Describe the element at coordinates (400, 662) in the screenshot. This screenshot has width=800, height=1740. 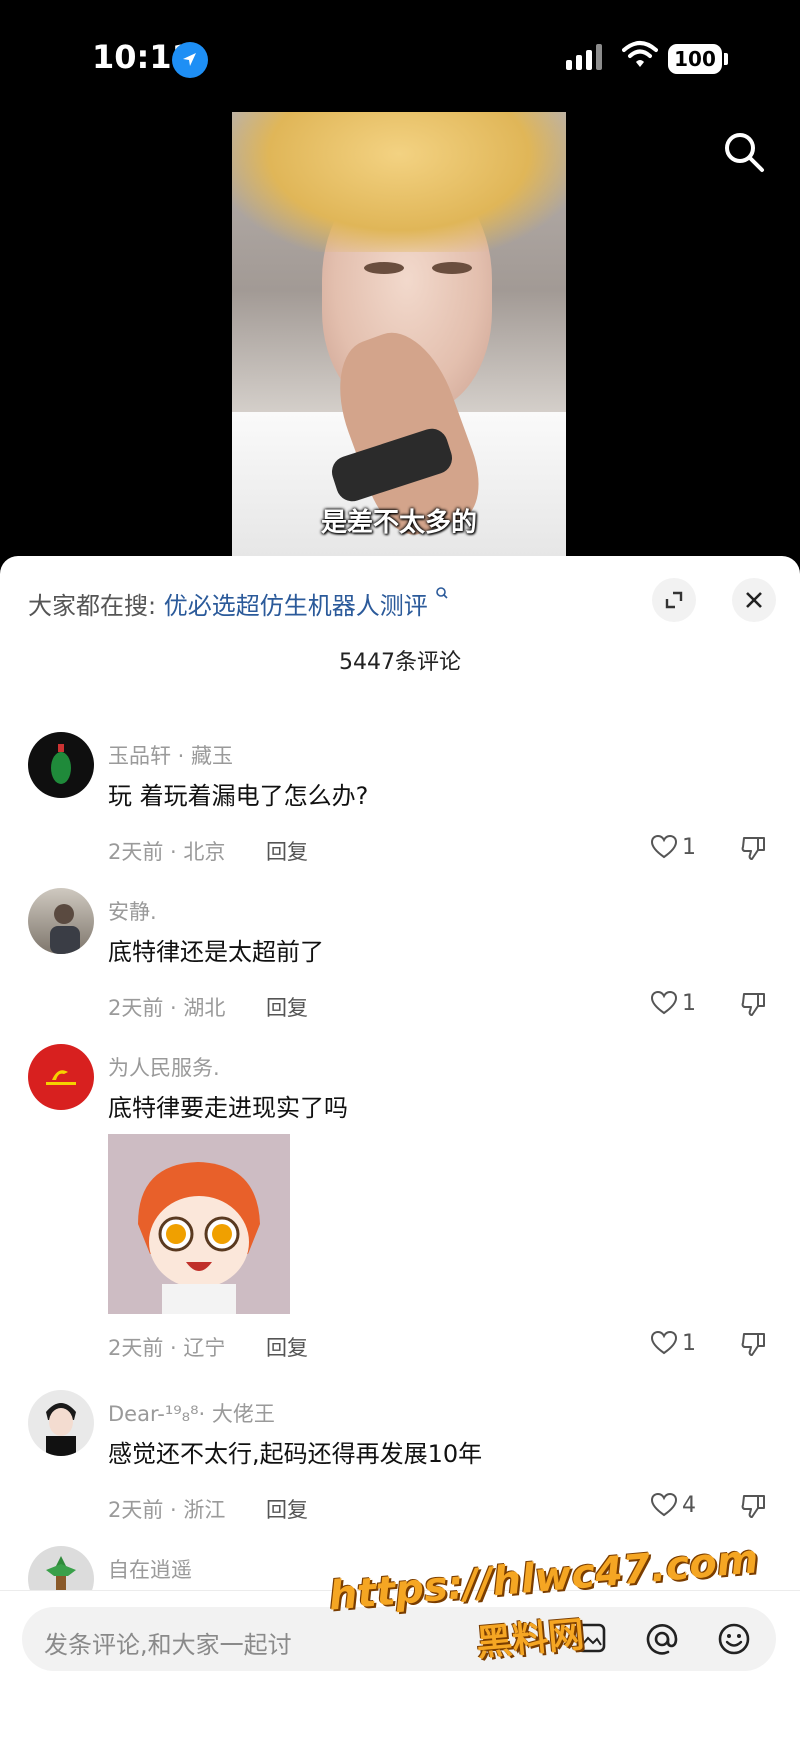
I see `comment-count: 5447条评论` at that location.